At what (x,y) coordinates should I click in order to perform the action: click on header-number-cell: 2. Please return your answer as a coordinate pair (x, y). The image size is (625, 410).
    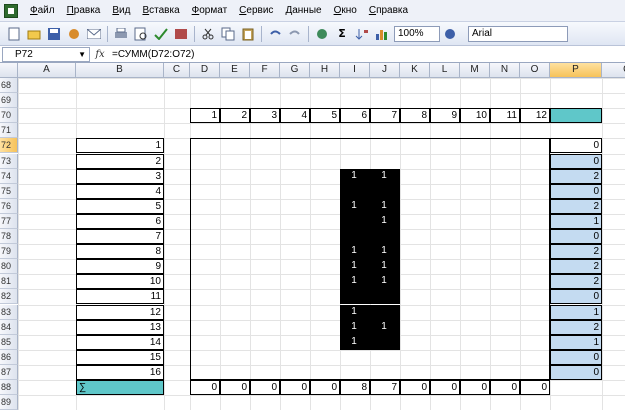
    Looking at the image, I should click on (235, 116).